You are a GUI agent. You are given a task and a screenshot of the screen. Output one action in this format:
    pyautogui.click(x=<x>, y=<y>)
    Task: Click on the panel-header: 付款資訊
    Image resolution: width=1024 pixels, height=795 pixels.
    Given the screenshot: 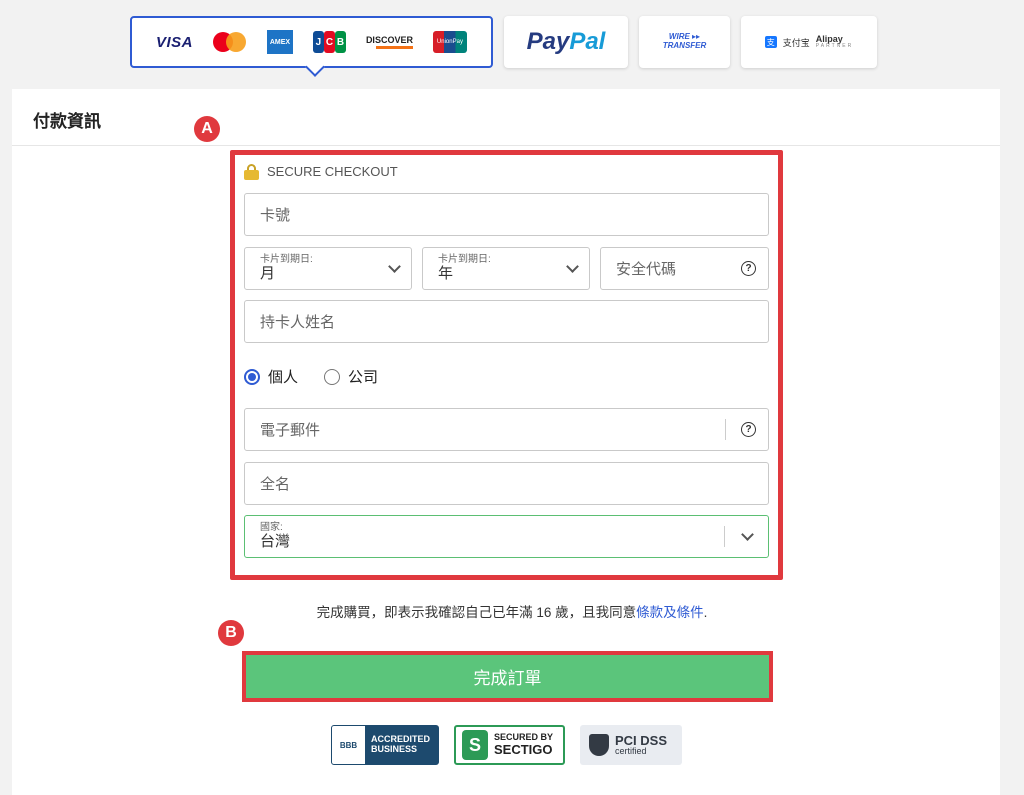 What is the action you would take?
    pyautogui.click(x=506, y=117)
    